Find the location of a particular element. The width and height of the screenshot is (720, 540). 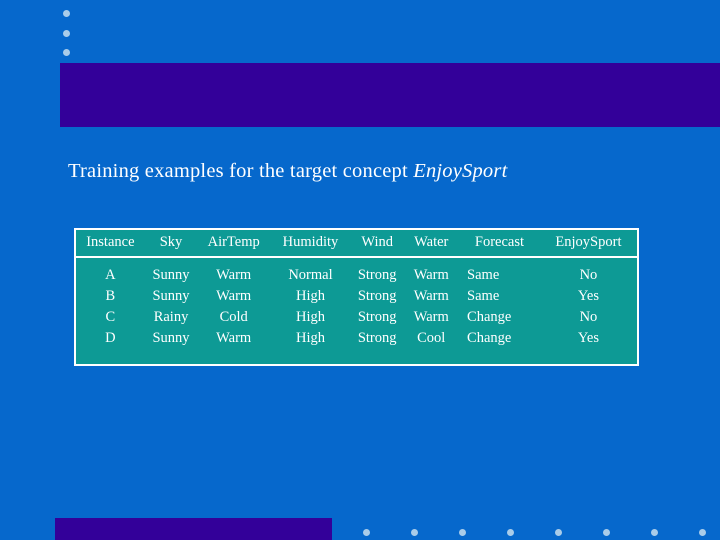

column-header-forecast: Forecast is located at coordinates (499, 244).